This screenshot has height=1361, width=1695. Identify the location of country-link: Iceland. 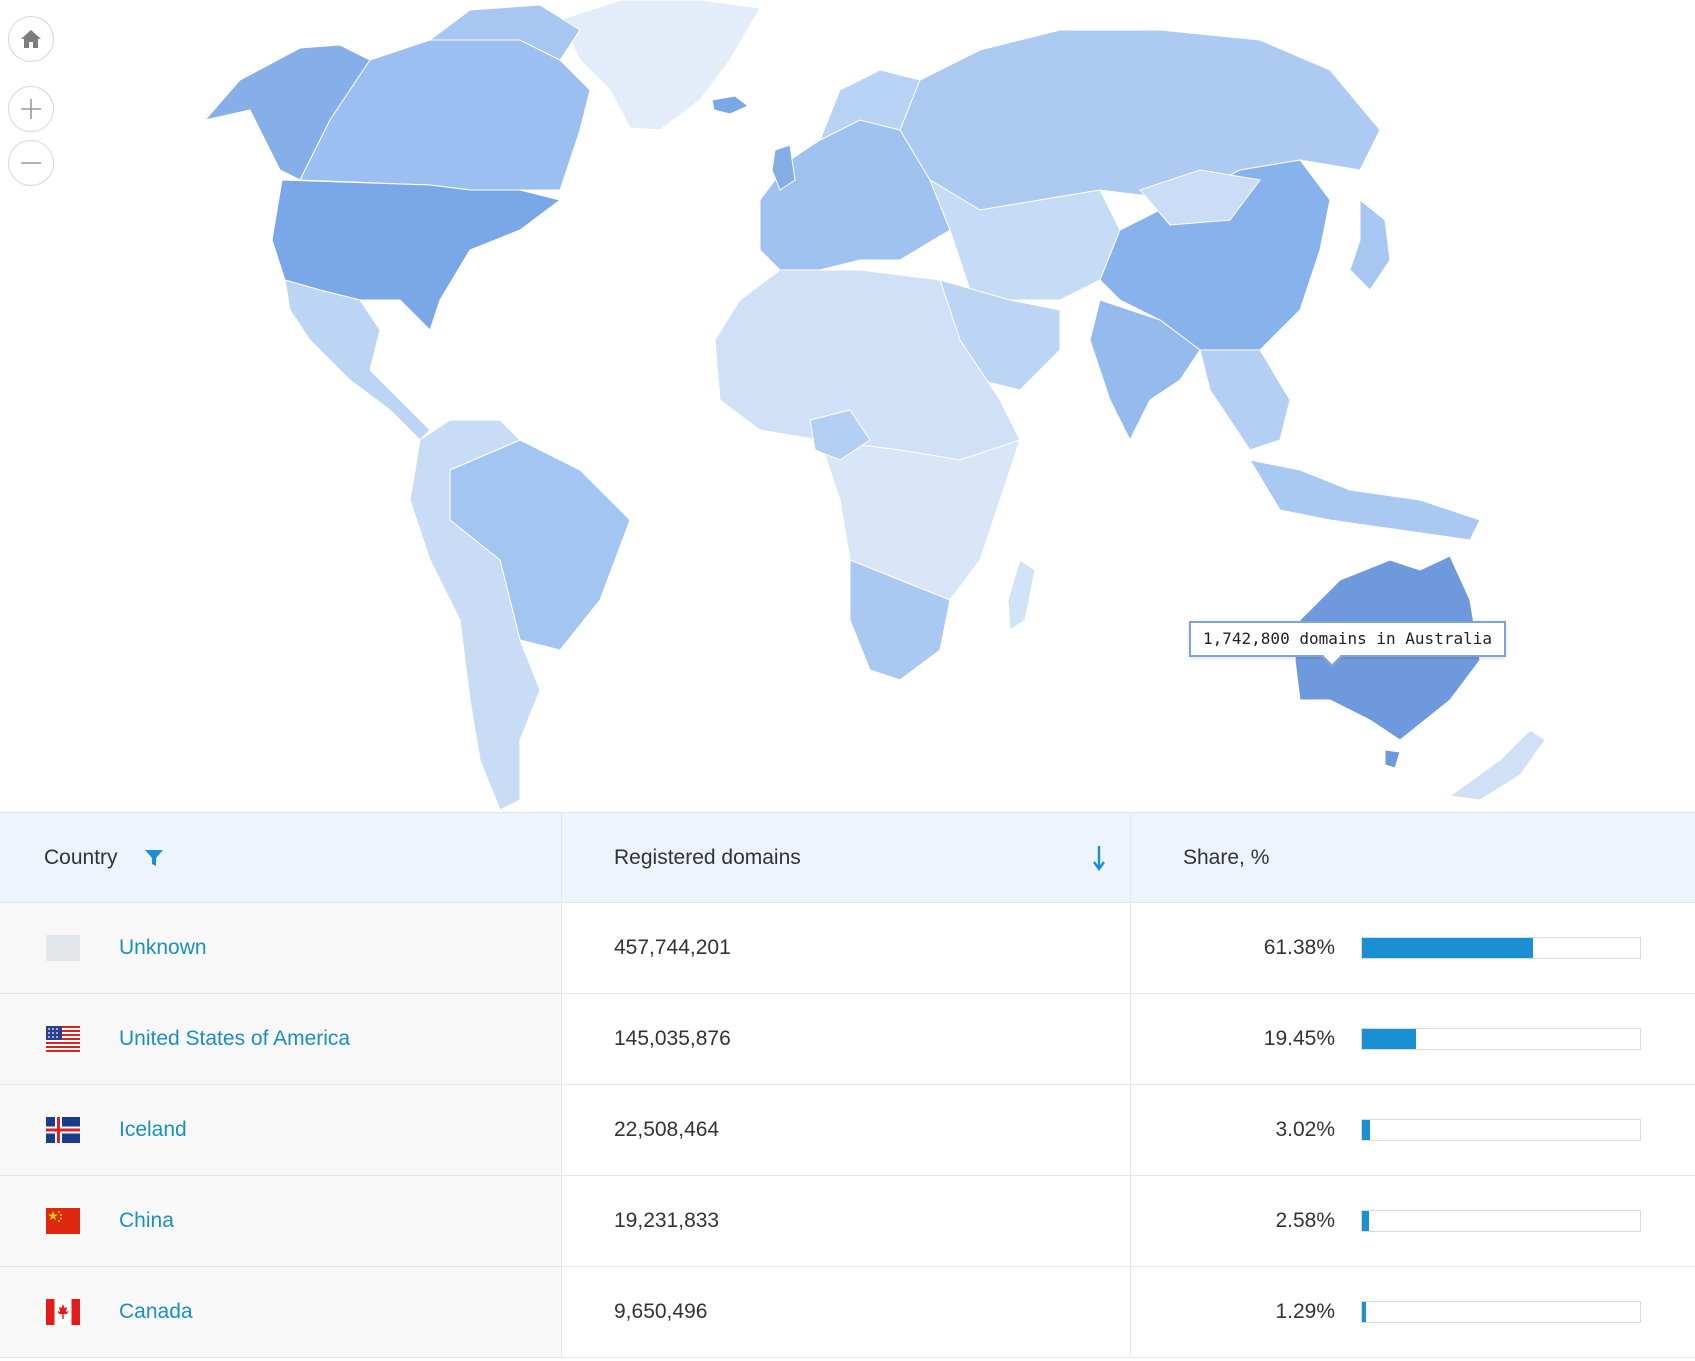
(153, 1130).